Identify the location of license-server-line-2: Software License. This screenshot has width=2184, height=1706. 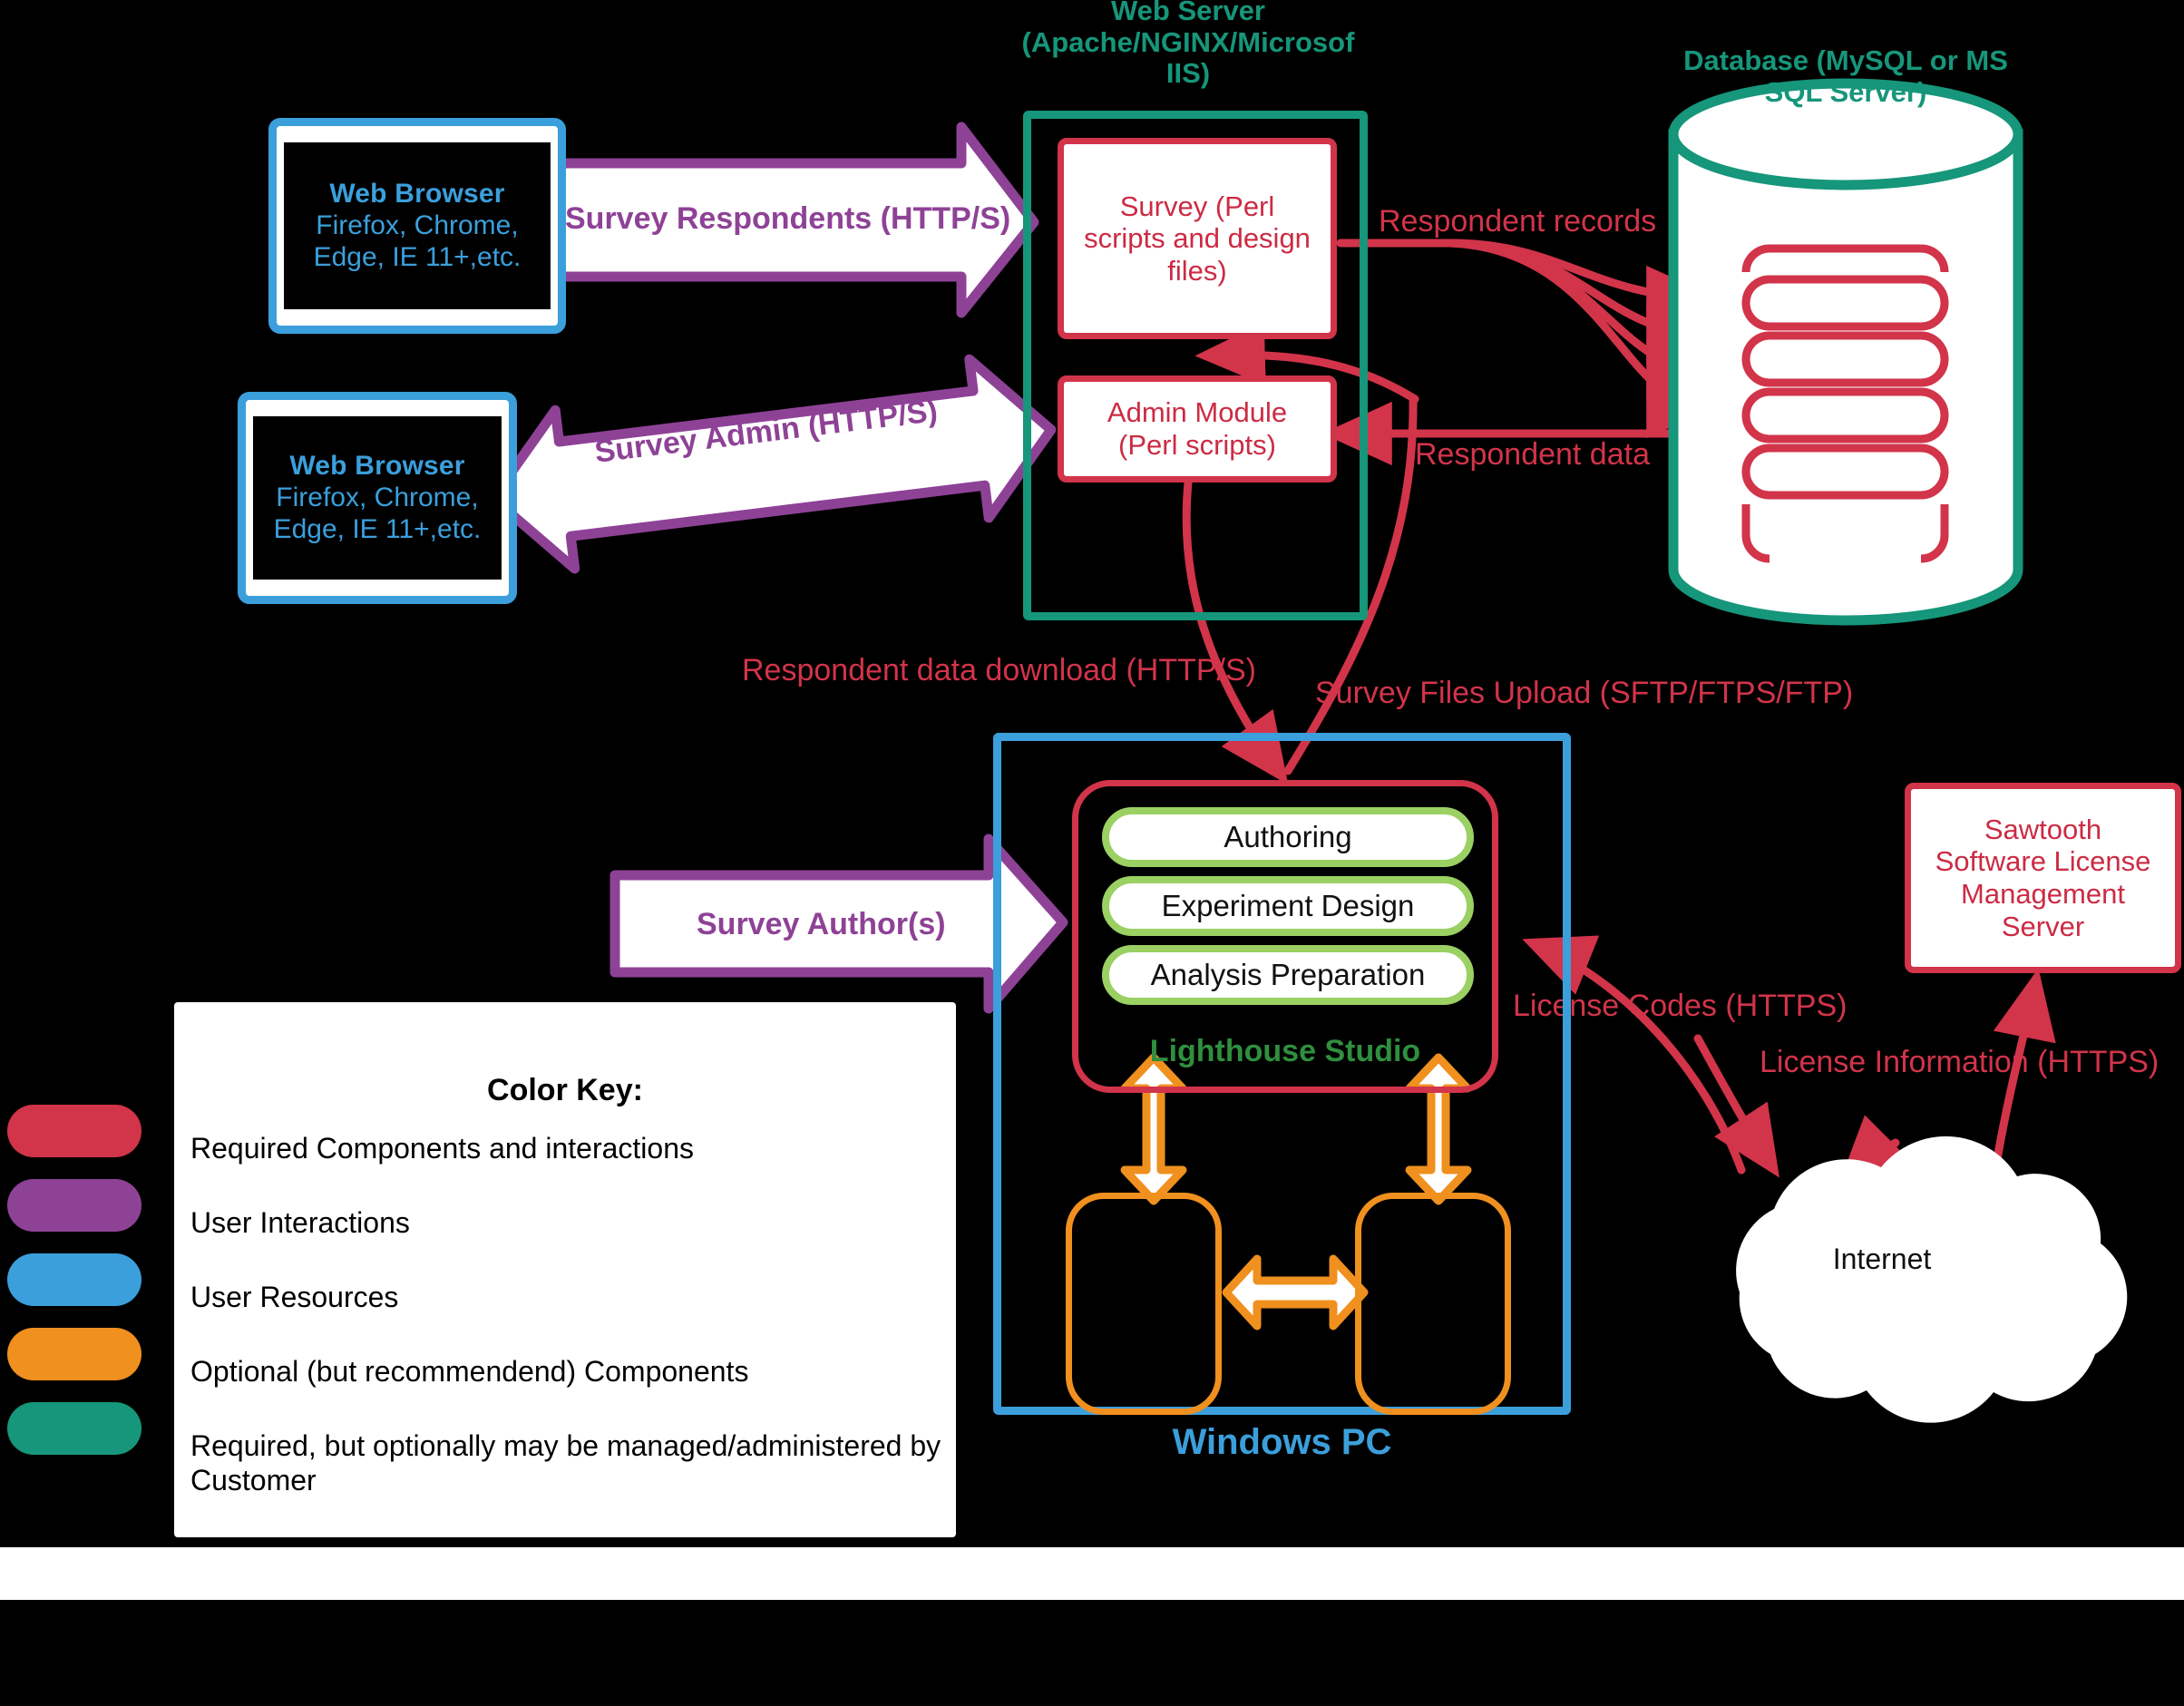
(2043, 861).